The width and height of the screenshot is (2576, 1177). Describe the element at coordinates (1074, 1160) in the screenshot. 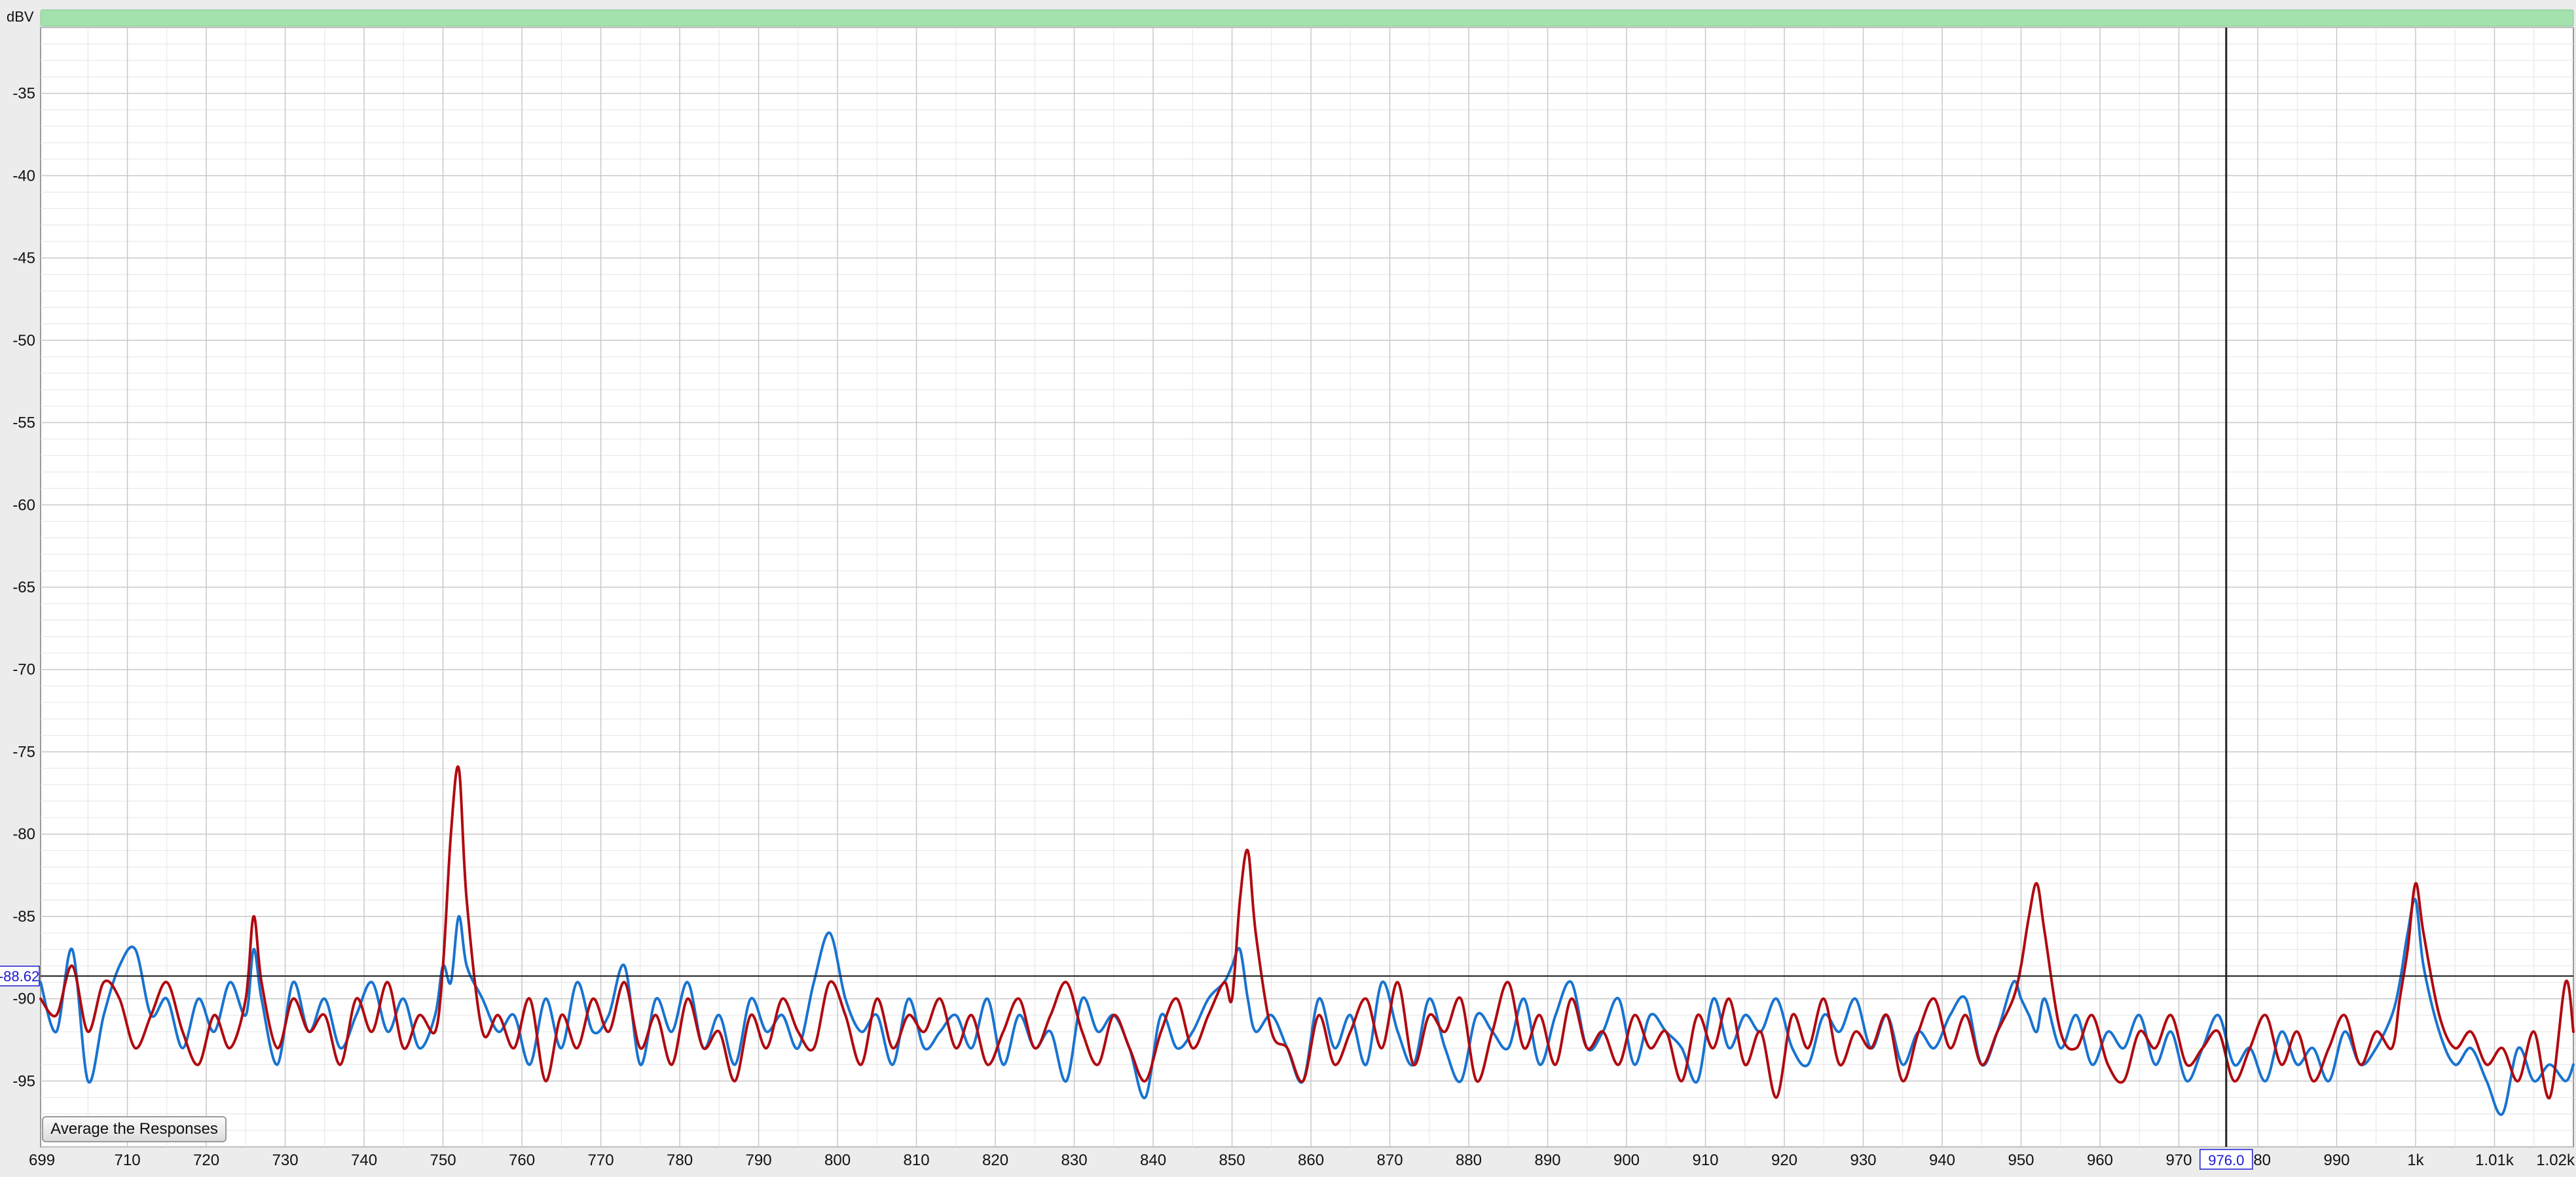

I see `x-tick-label: 830` at that location.